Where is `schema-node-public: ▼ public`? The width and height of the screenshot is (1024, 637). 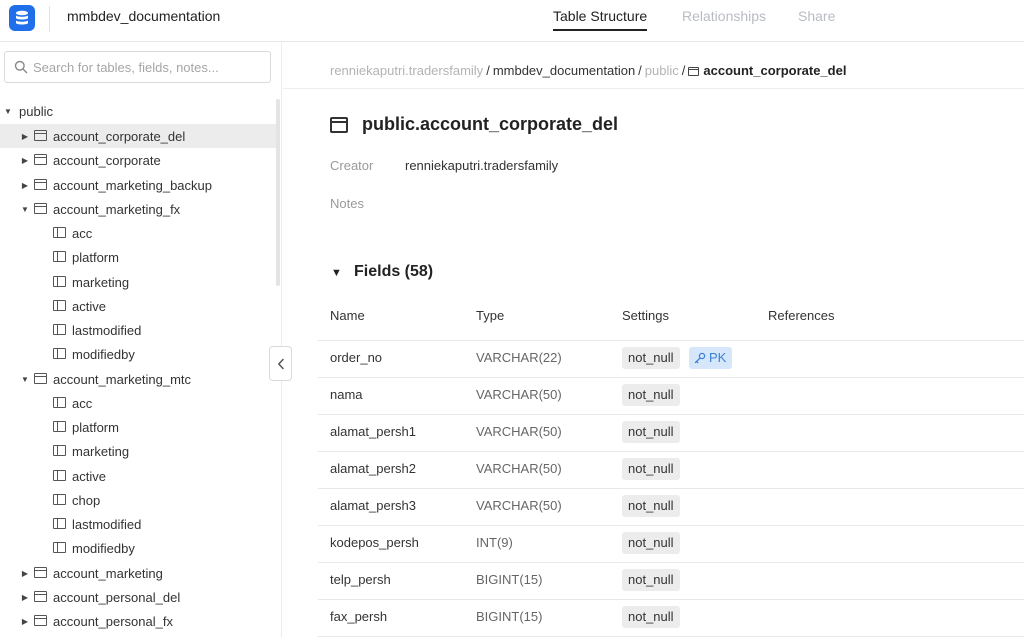 schema-node-public: ▼ public is located at coordinates (138, 111).